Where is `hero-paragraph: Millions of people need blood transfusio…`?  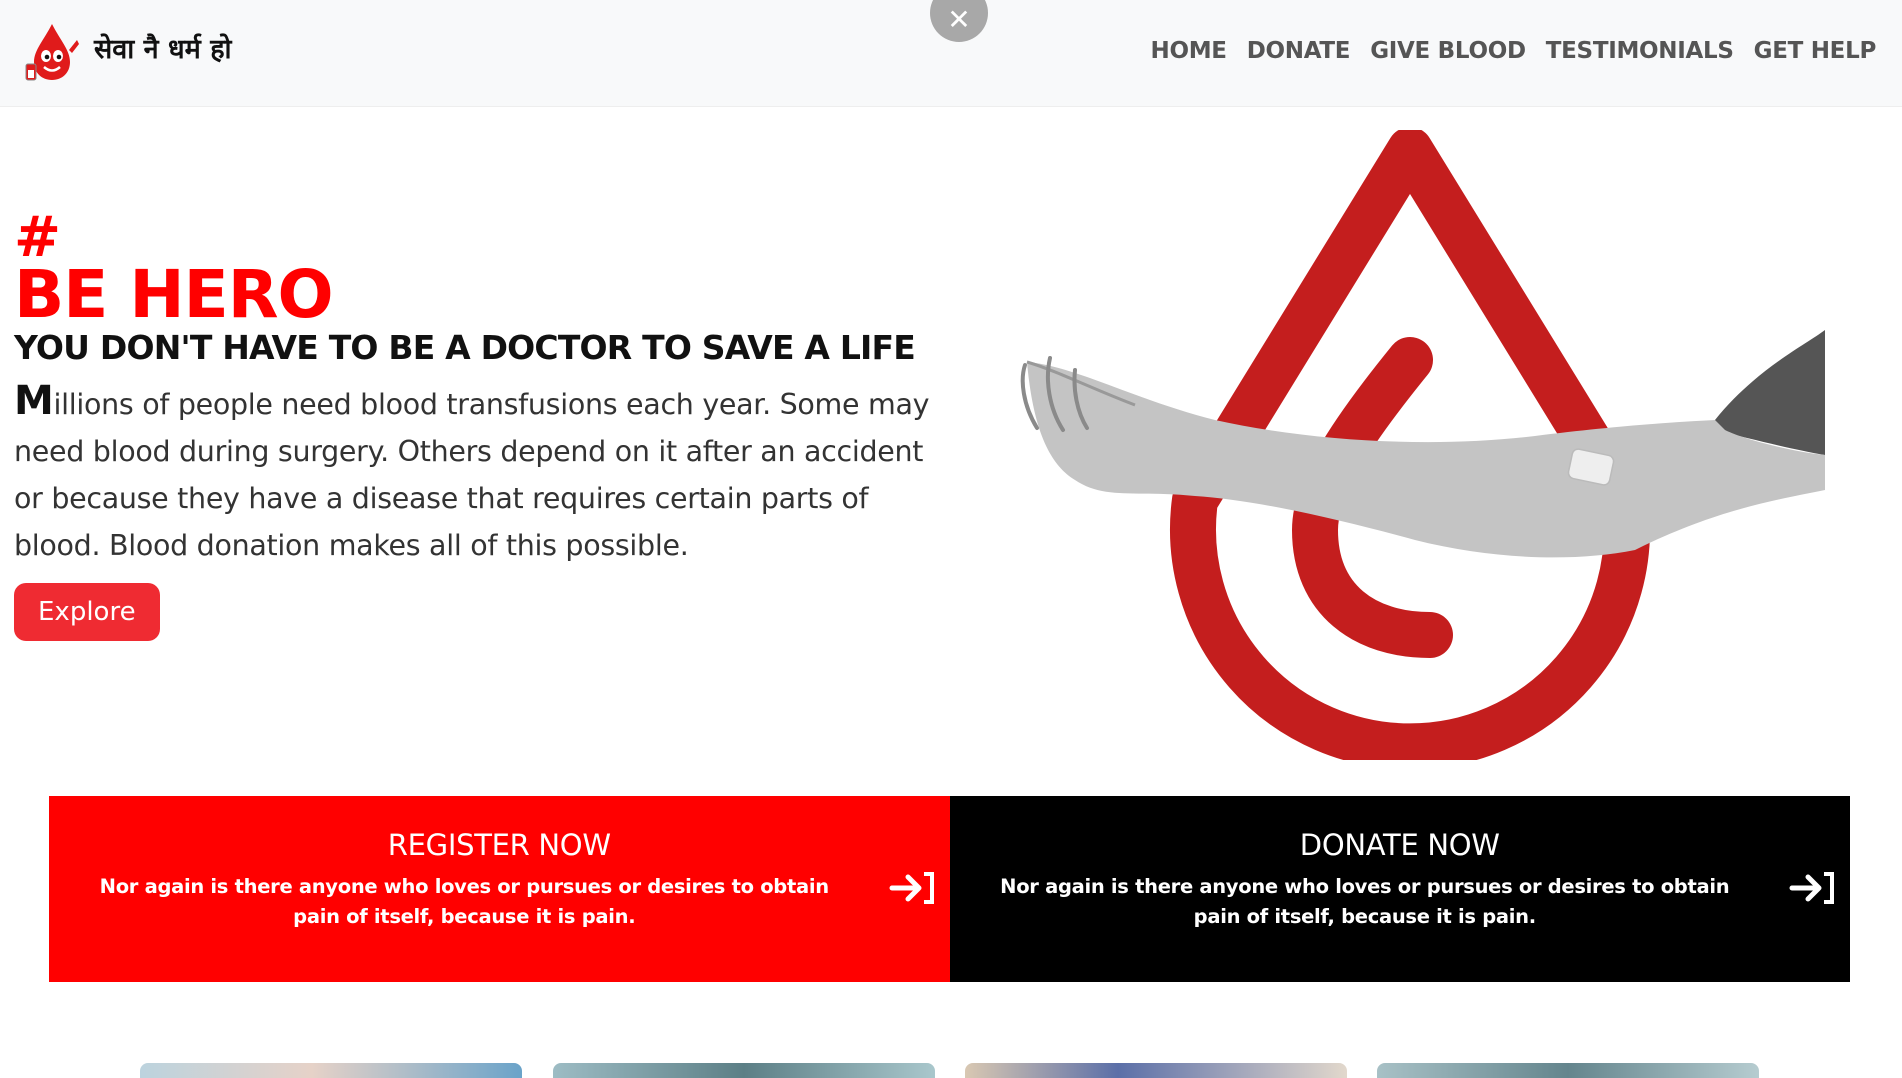 hero-paragraph: Millions of people need blood transfusio… is located at coordinates (474, 473).